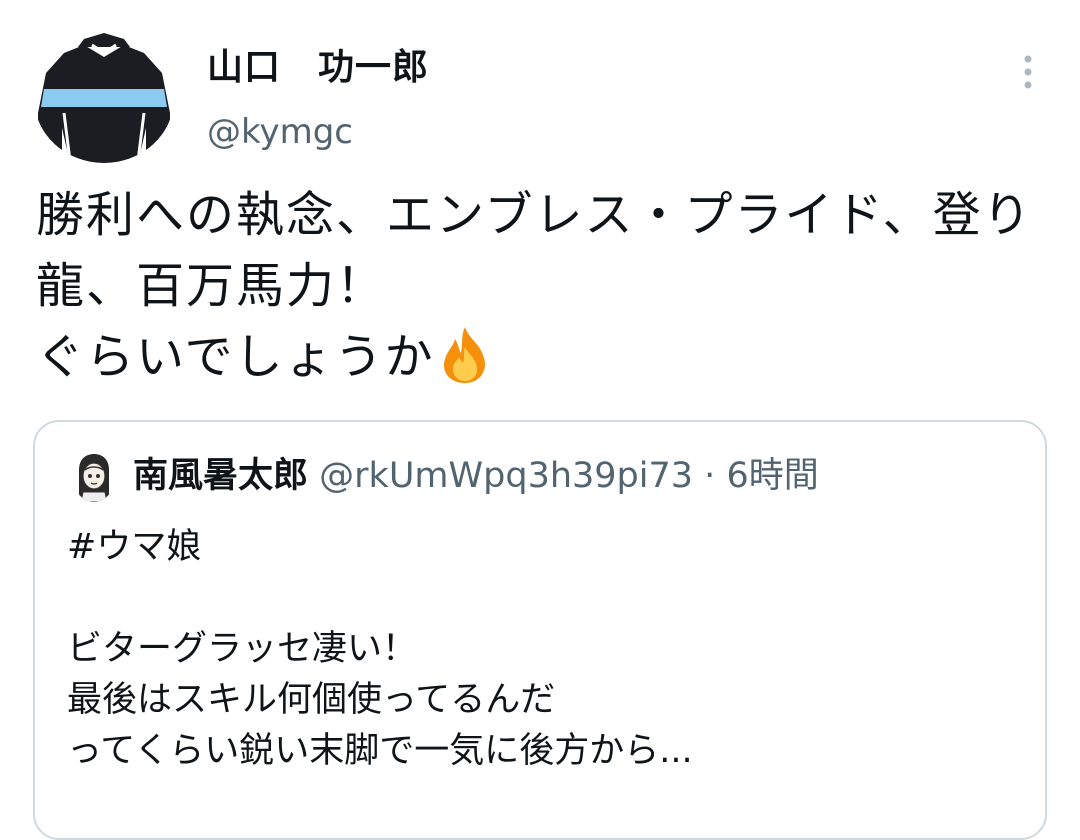 Image resolution: width=1080 pixels, height=840 pixels. Describe the element at coordinates (280, 132) in the screenshot. I see `author-handle: @kymgc` at that location.